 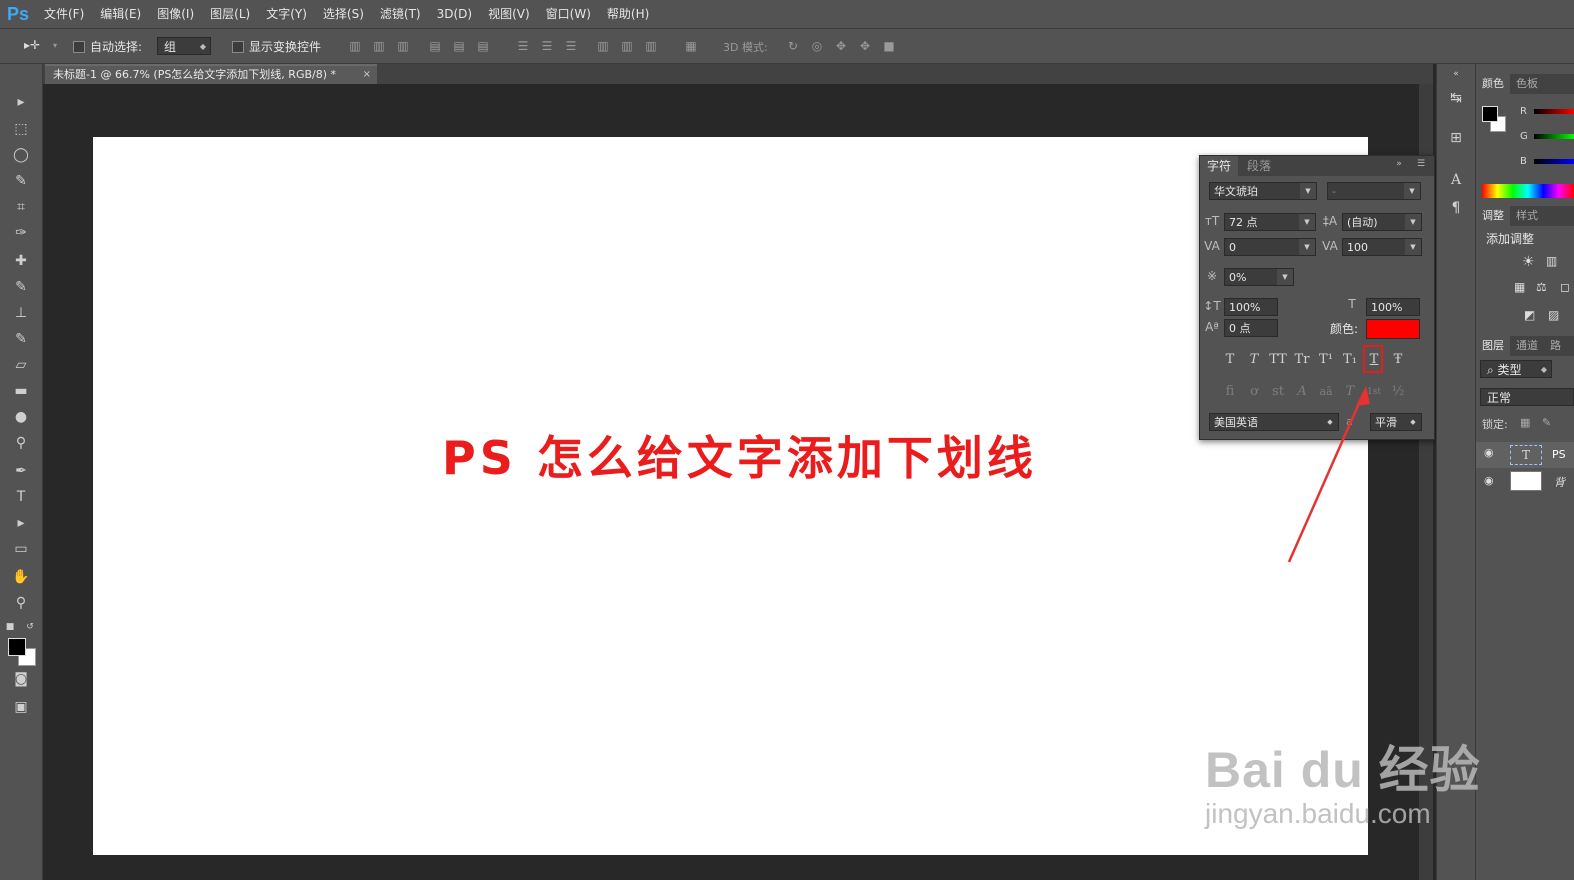 I want to click on crop-tool-icon: ⌗, so click(x=21, y=207).